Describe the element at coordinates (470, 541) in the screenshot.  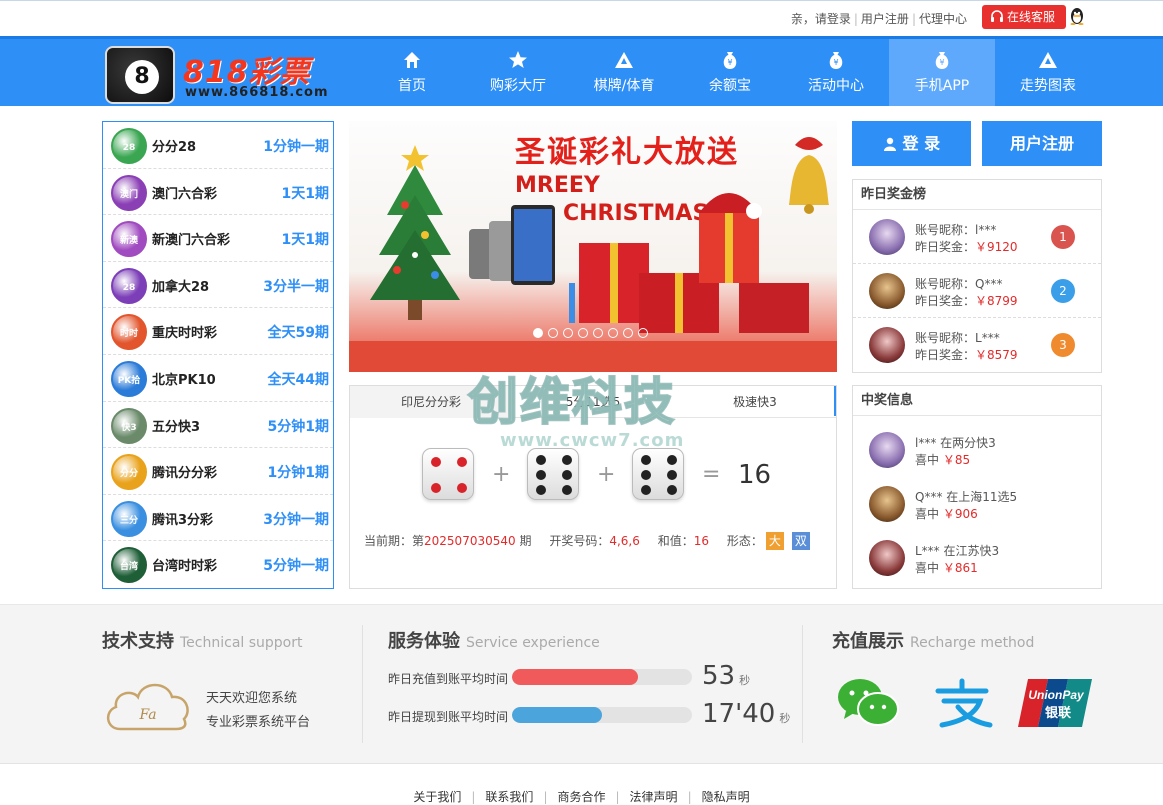
I see `period-number: 202507030540` at that location.